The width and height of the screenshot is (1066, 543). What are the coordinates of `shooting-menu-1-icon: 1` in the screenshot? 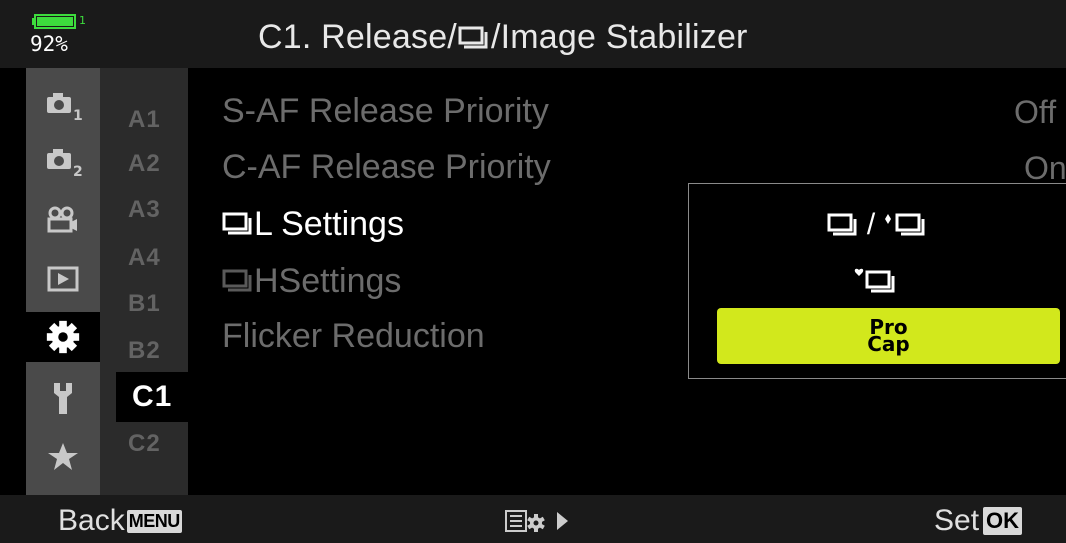 It's located at (65, 108).